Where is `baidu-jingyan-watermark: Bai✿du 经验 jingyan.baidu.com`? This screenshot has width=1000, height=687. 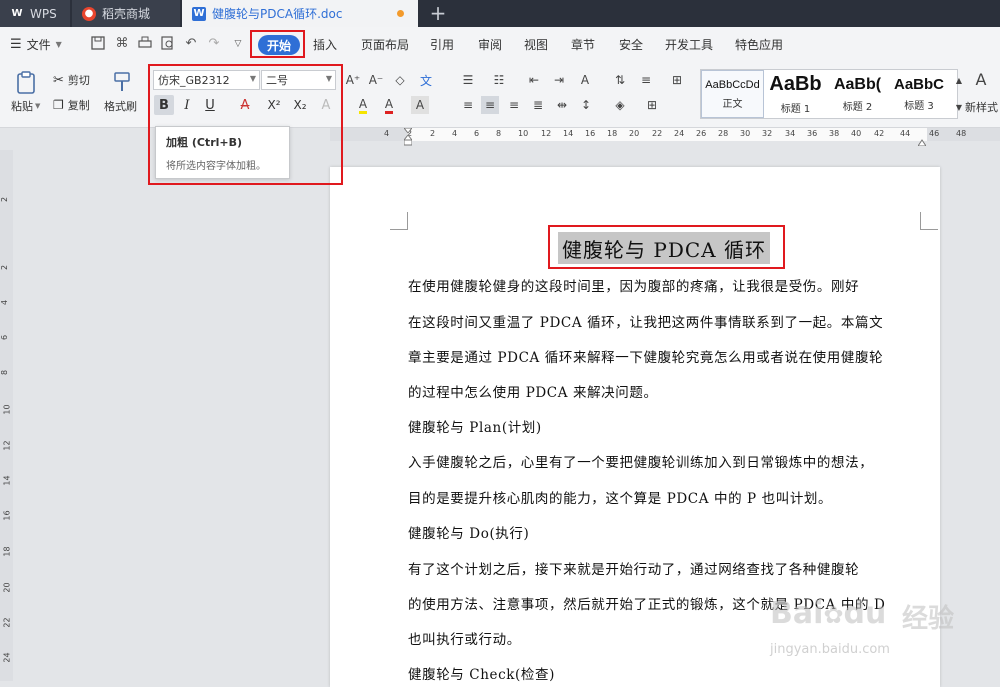 baidu-jingyan-watermark: Bai✿du 经验 jingyan.baidu.com is located at coordinates (870, 636).